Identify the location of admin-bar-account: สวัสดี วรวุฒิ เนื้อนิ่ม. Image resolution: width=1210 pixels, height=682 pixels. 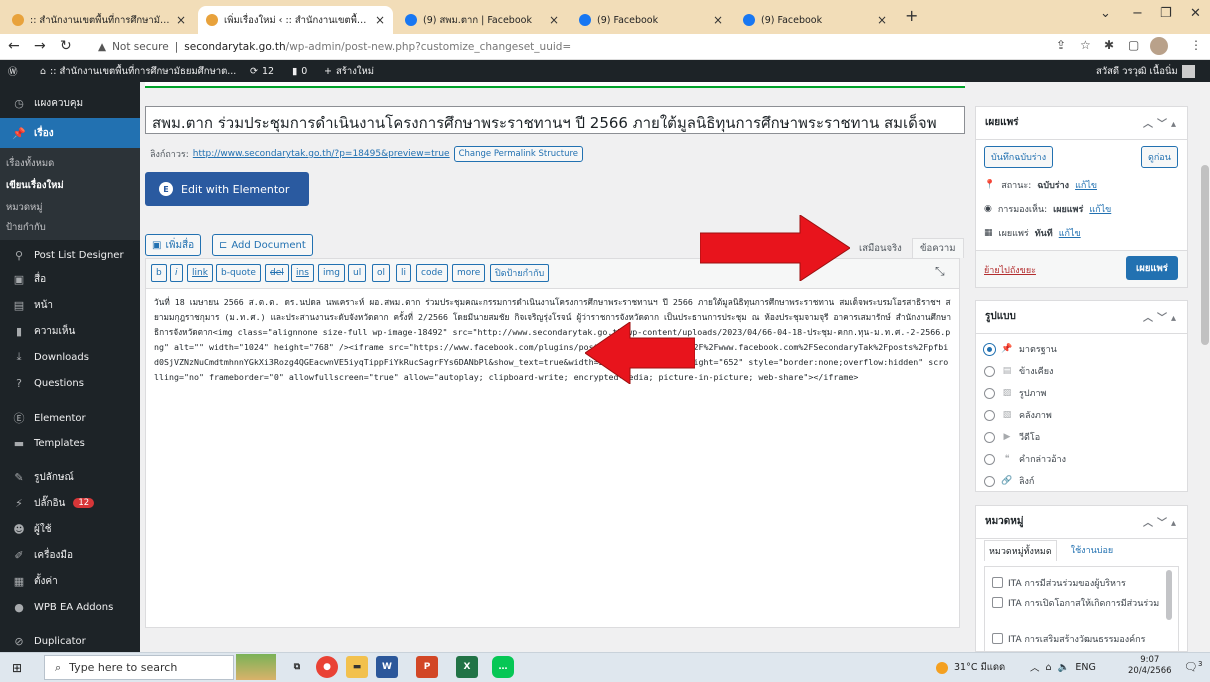
(1145, 71).